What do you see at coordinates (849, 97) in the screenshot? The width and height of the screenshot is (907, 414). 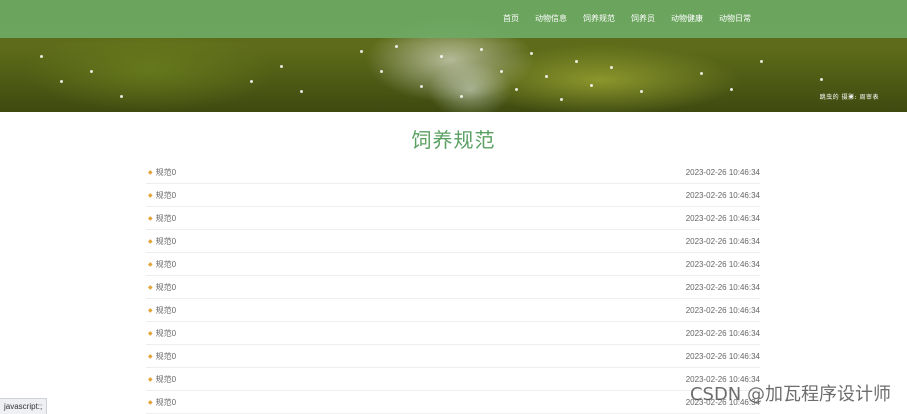 I see `photo-credit: 跳虫的 摄影: 周审表` at bounding box center [849, 97].